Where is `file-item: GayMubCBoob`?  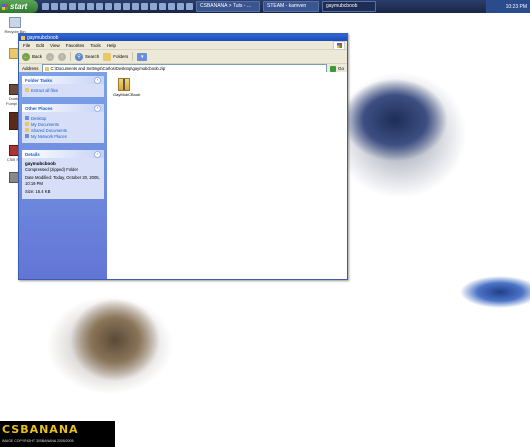
file-item: GayMubCBoob is located at coordinates (126, 87).